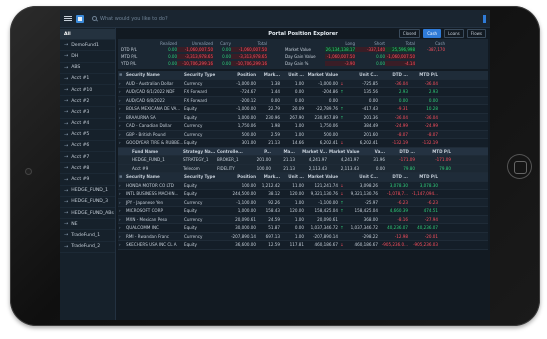 Image resolution: width=547 pixels, height=339 pixels. I want to click on sidebar-item: → Acct #3, so click(87, 113).